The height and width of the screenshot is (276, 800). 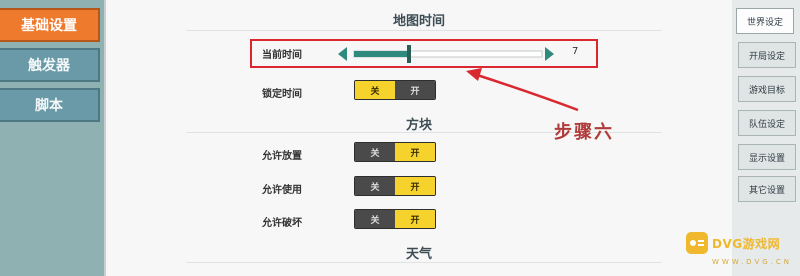 I want to click on tab-start-settings: 开局设定, so click(x=767, y=55).